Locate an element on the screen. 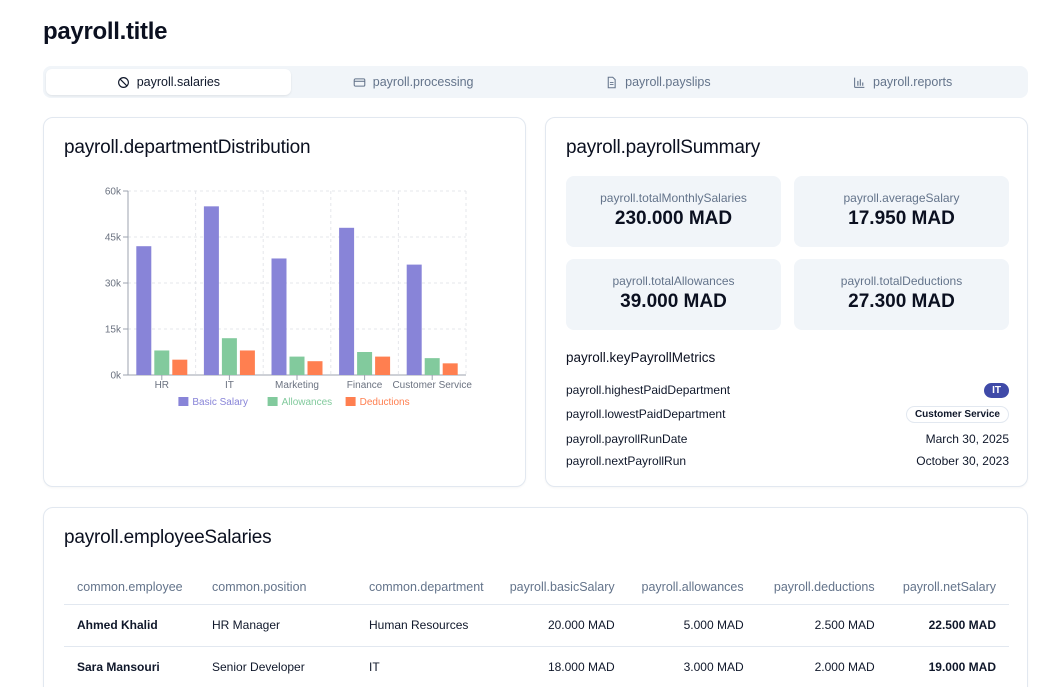 The width and height of the screenshot is (1041, 687). card-title: payroll.employeeSalaries is located at coordinates (168, 537).